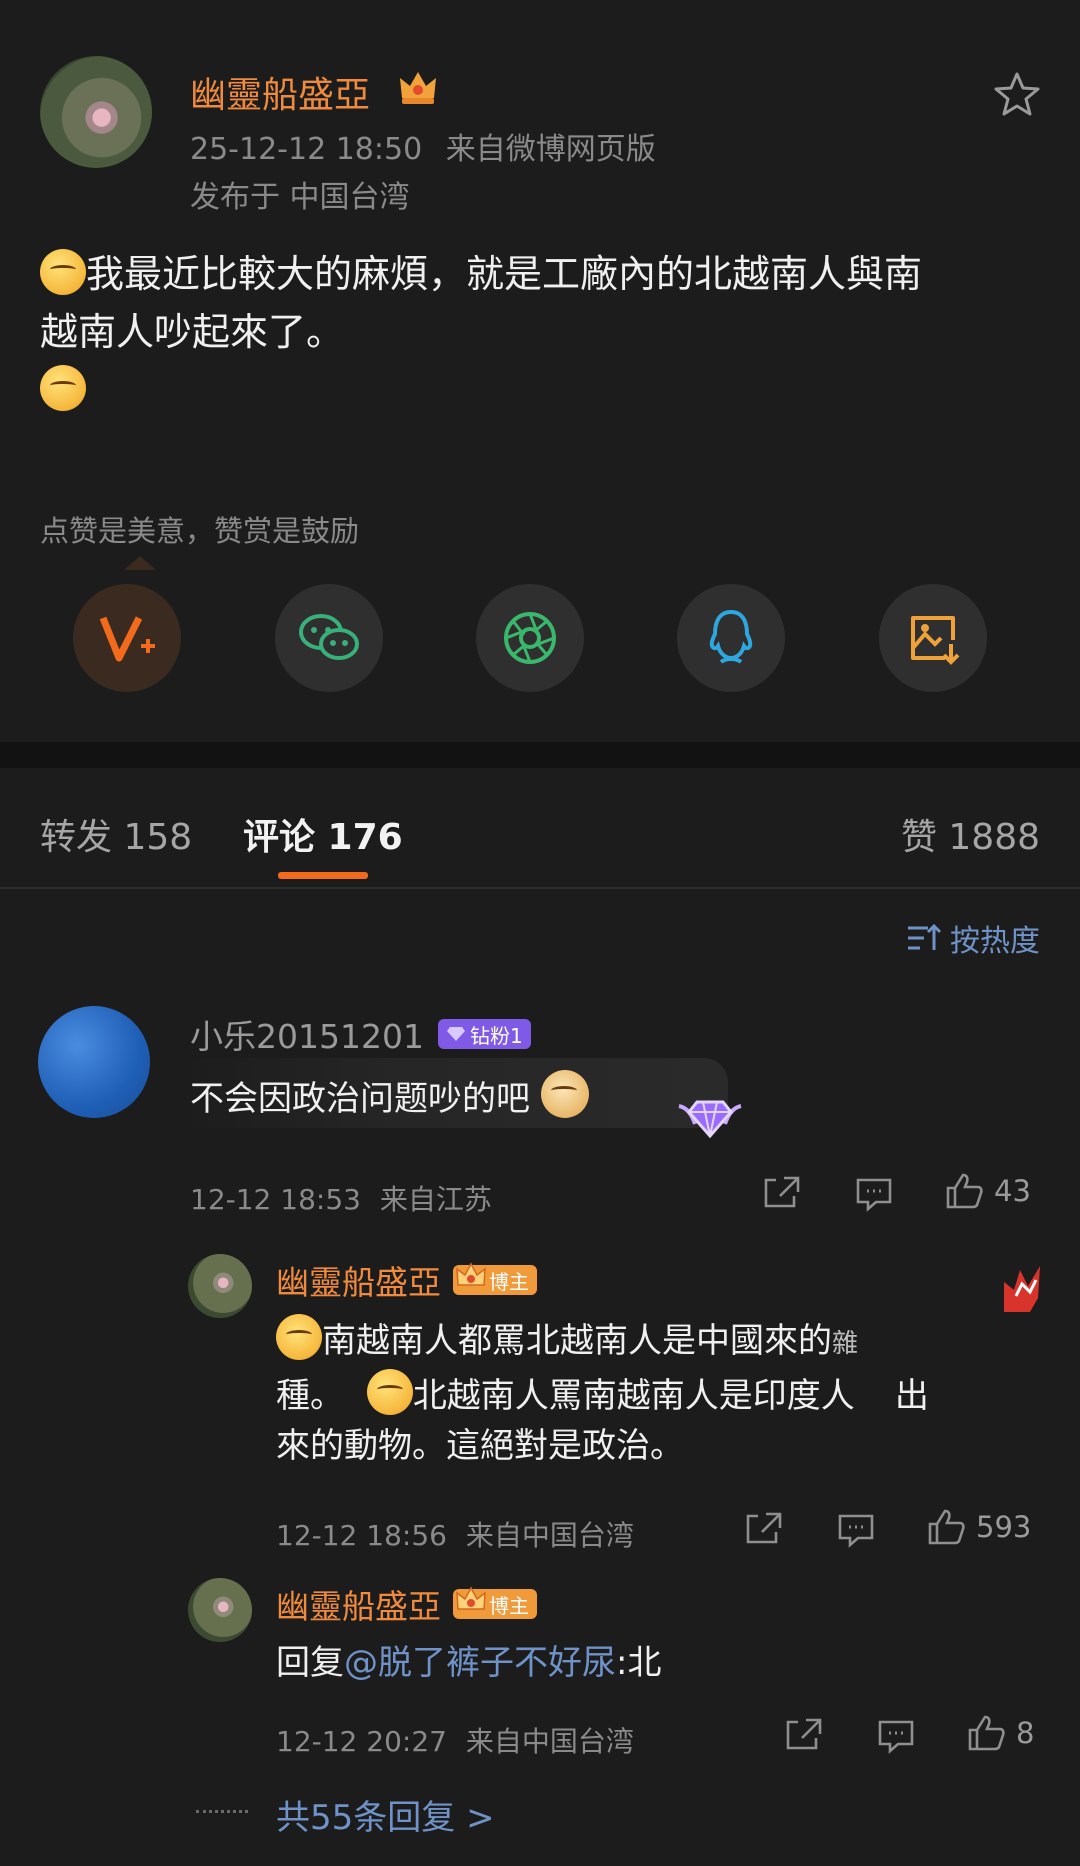 This screenshot has height=1866, width=1080. What do you see at coordinates (480, 1663) in the screenshot?
I see `user-mention-link: @脱了裤子不好尿` at bounding box center [480, 1663].